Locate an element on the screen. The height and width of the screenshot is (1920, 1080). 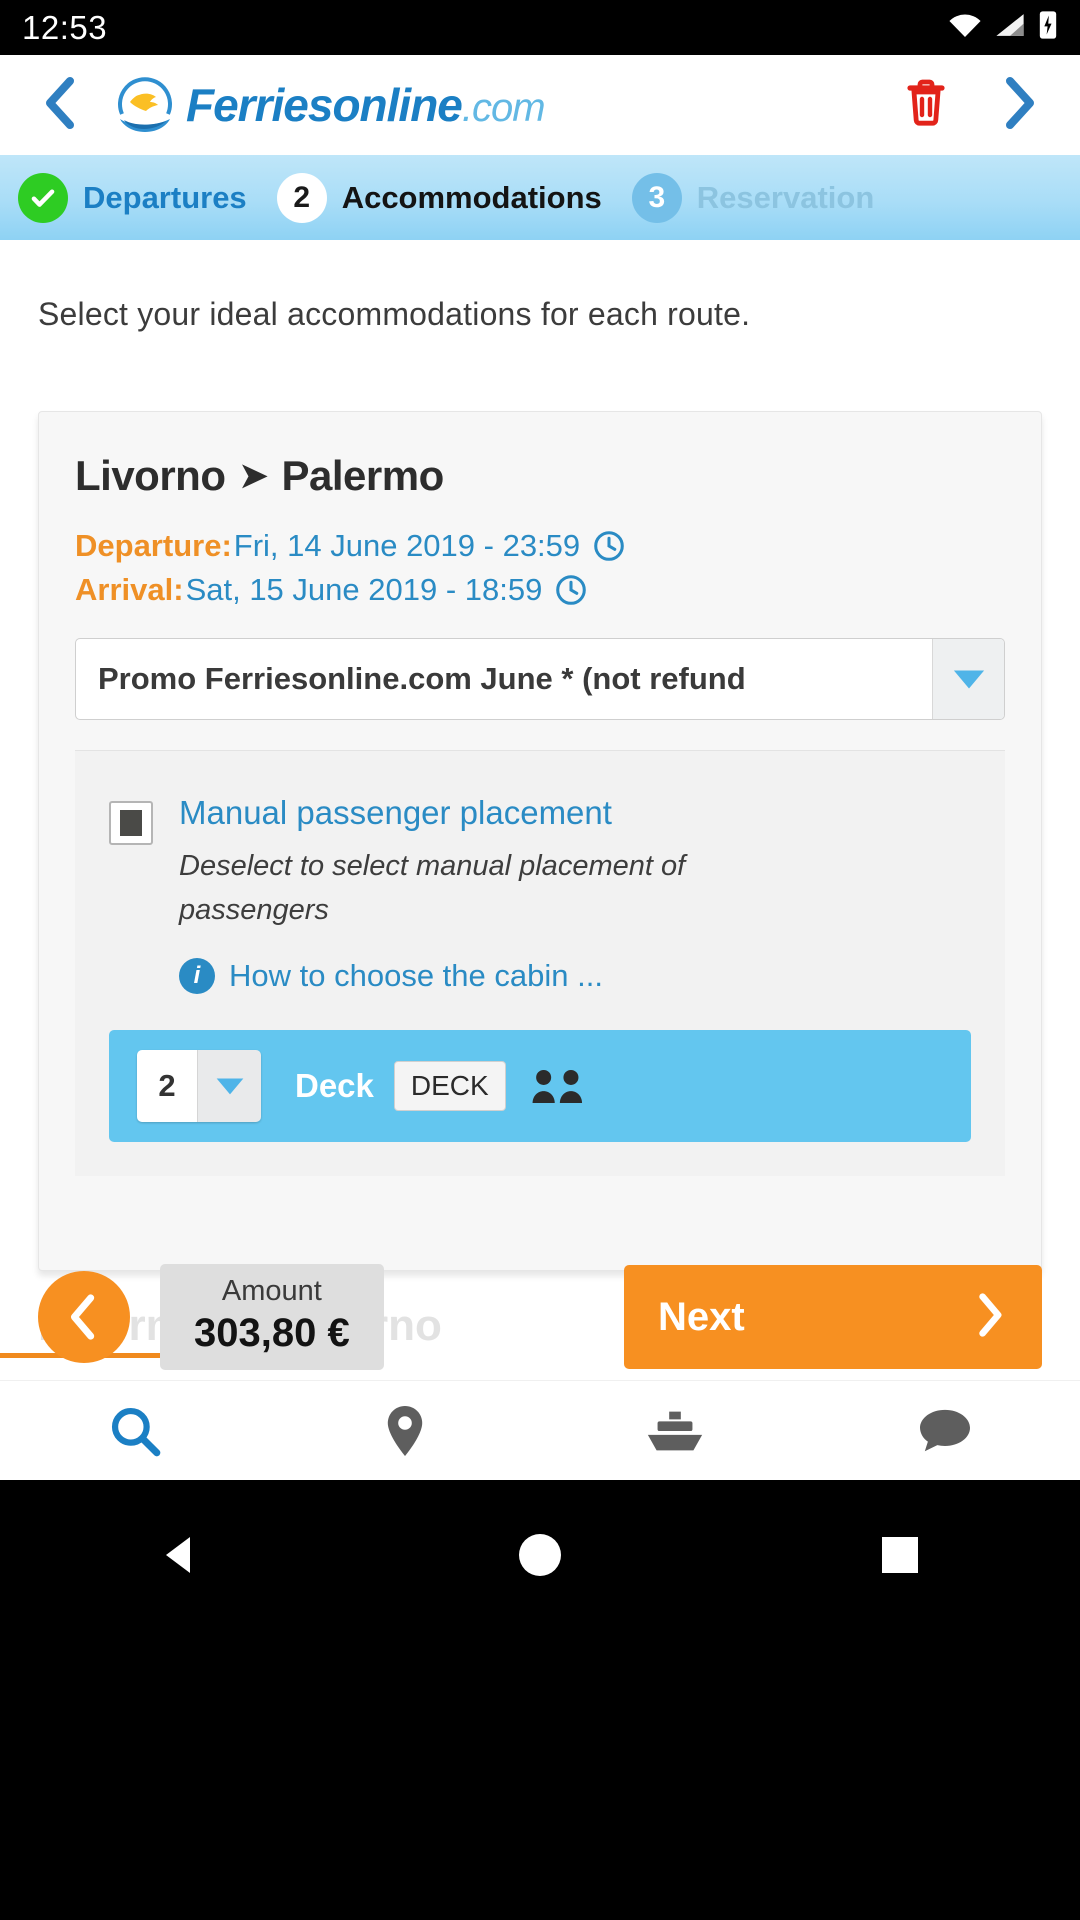
step-done-check-icon is located at coordinates (43, 197).